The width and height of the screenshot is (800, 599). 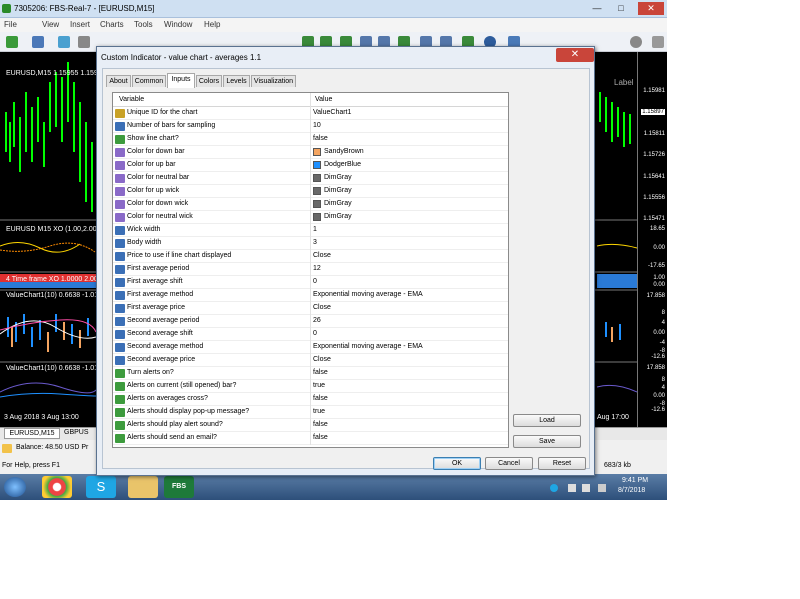 I want to click on tab-gbpusd: GBPUS, so click(x=76, y=432).